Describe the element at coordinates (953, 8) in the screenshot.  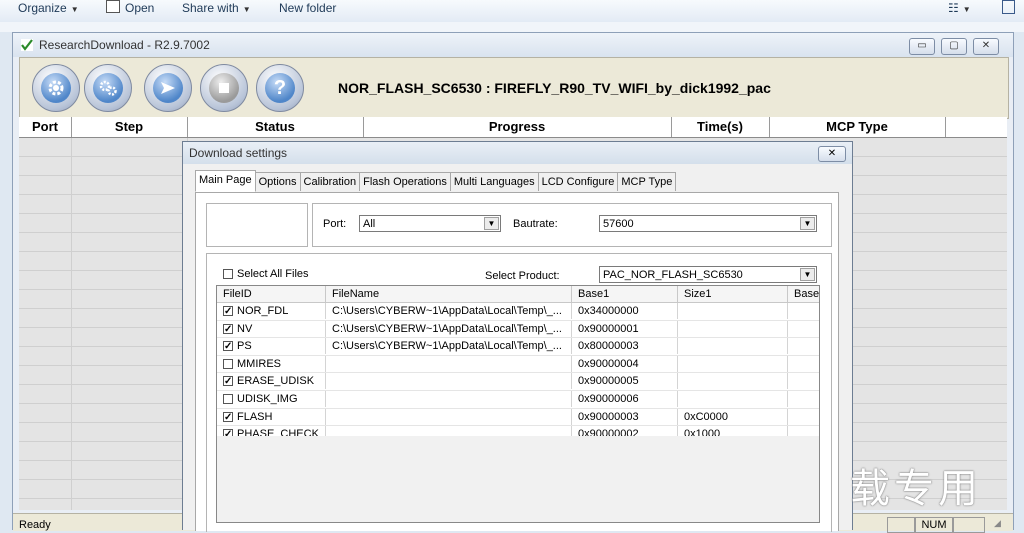
I see `view-list-icon: ☷` at that location.